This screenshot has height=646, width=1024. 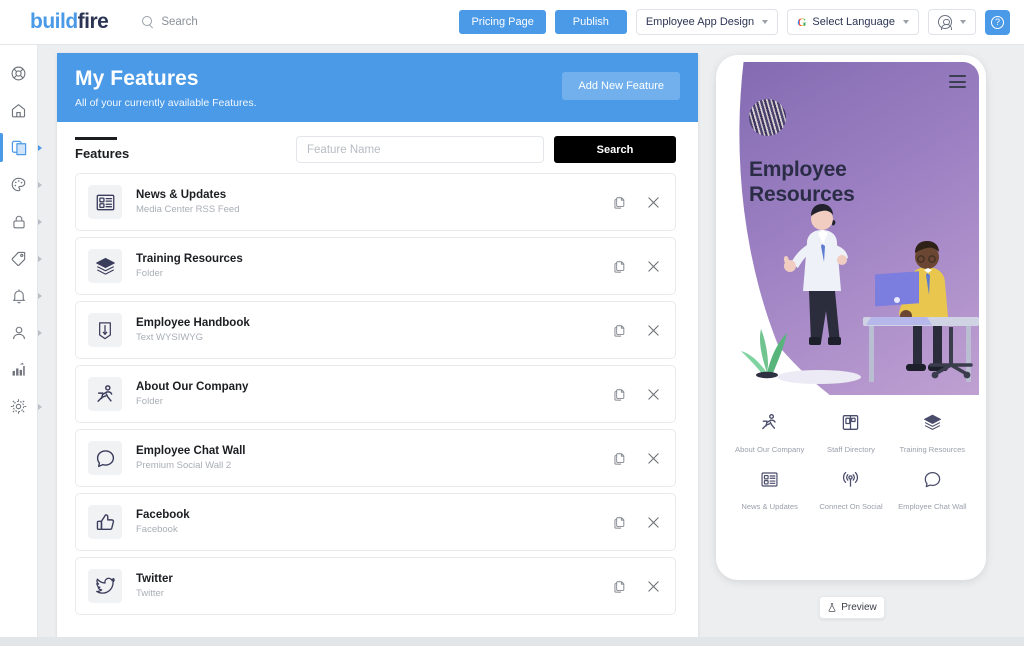 What do you see at coordinates (170, 22) in the screenshot?
I see `global-search: Search` at bounding box center [170, 22].